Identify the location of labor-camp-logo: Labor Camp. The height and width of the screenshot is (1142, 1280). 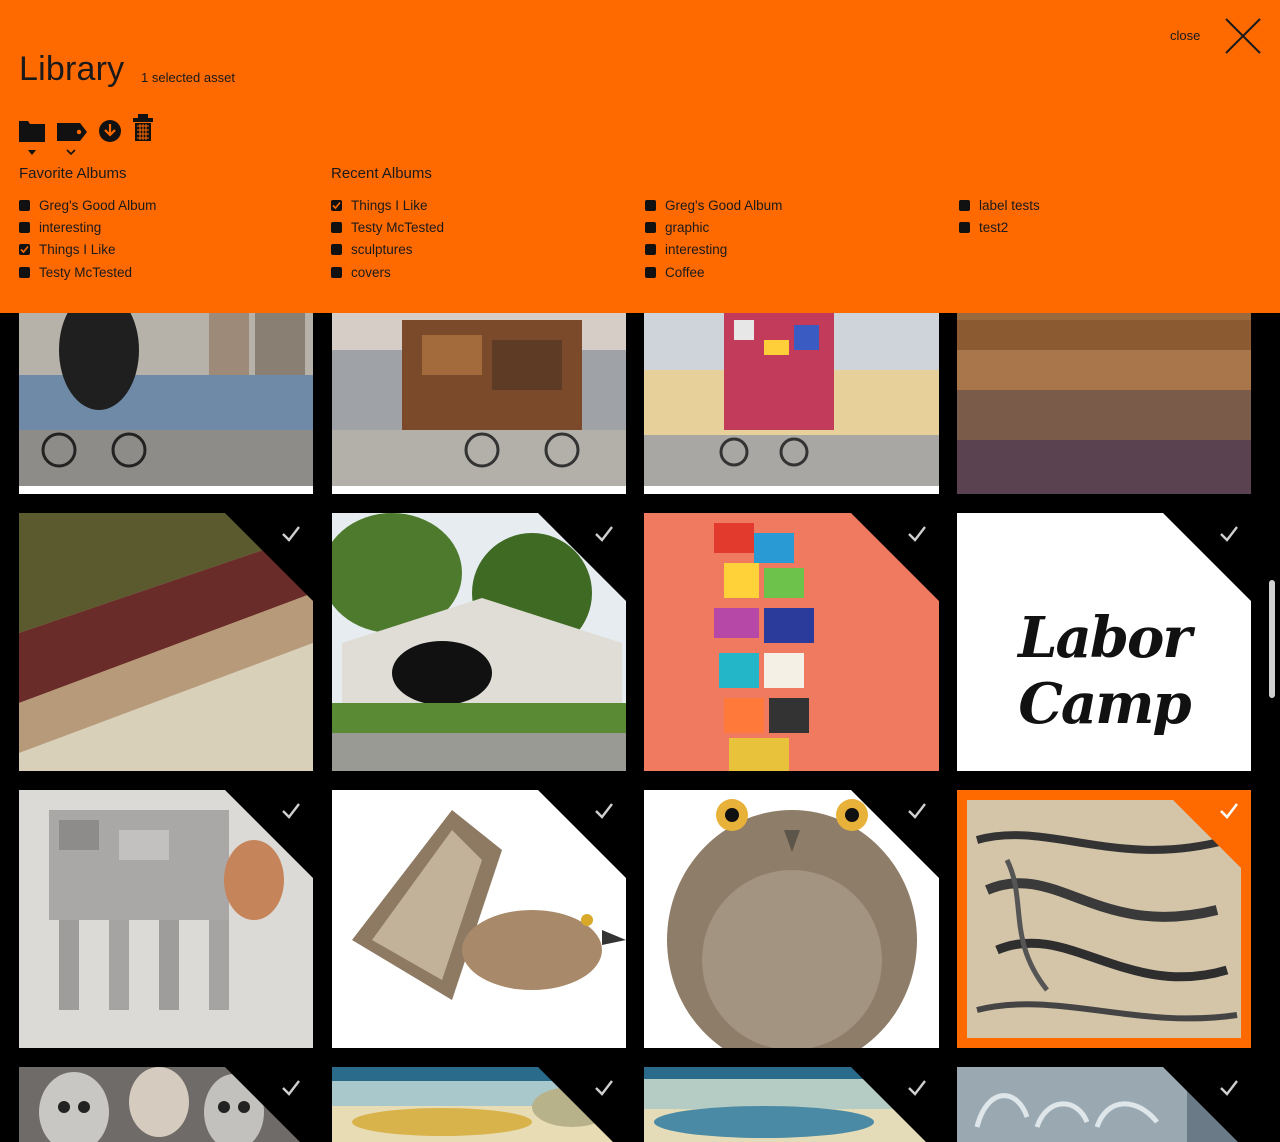
(1105, 671).